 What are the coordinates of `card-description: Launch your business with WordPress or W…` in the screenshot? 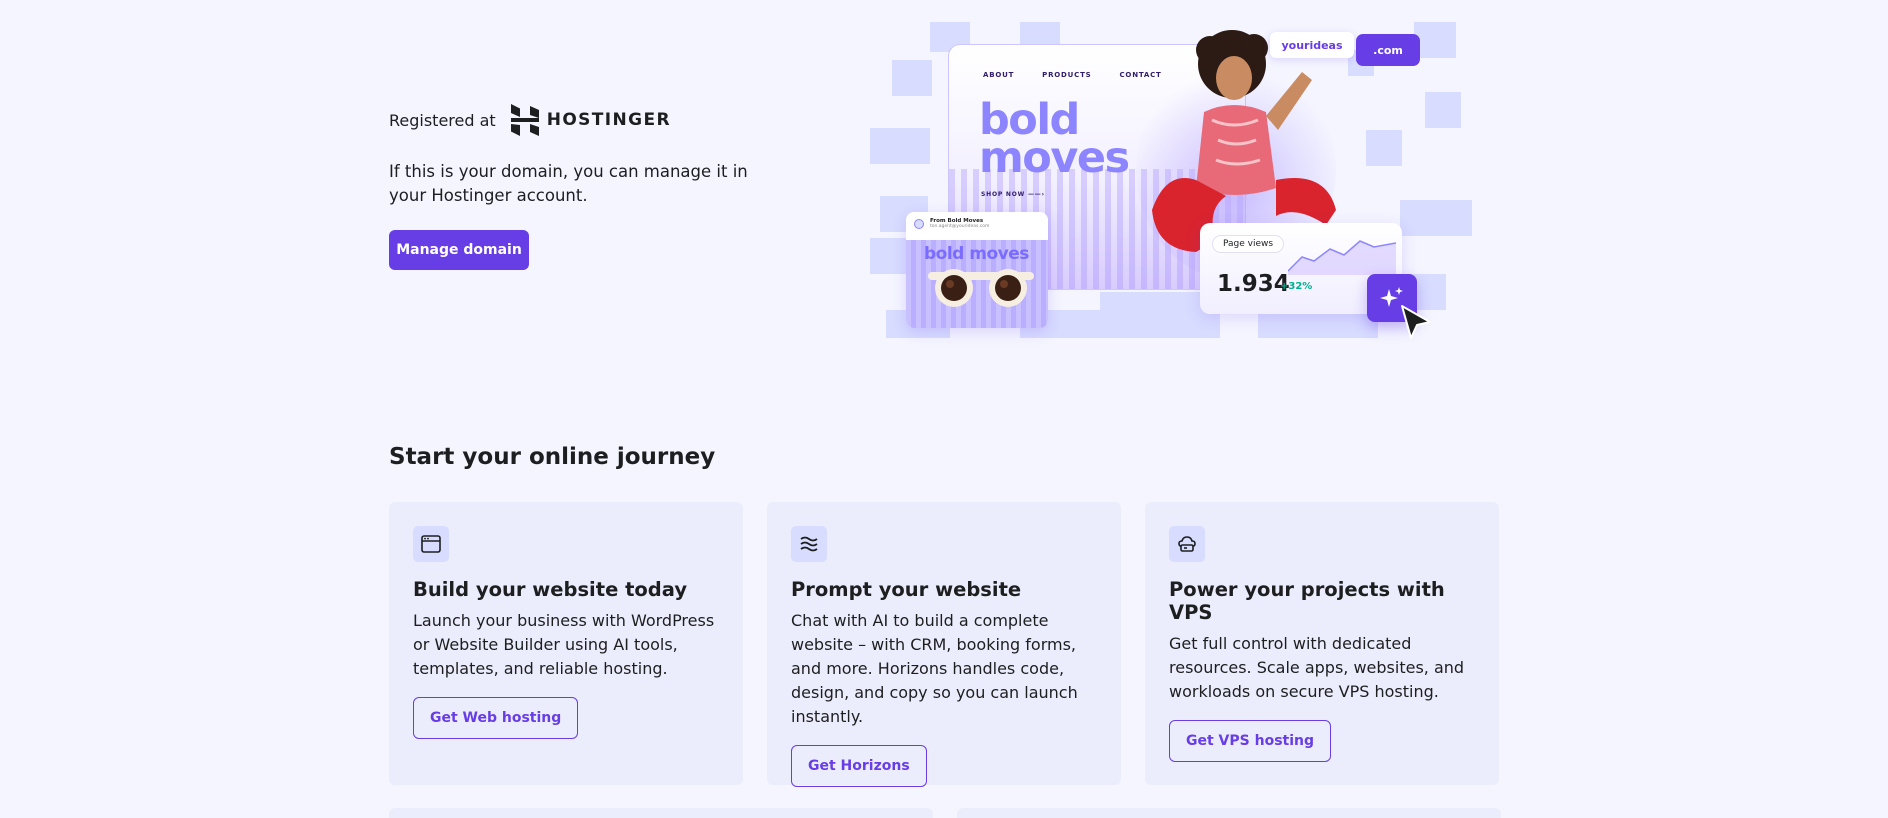 It's located at (564, 644).